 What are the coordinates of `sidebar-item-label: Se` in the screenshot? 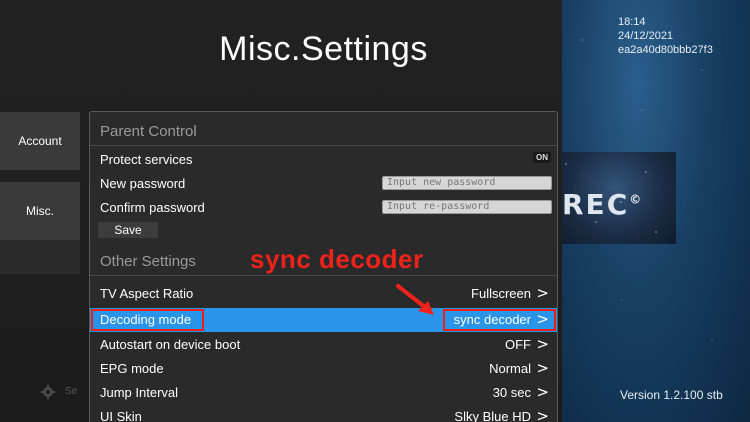 It's located at (71, 391).